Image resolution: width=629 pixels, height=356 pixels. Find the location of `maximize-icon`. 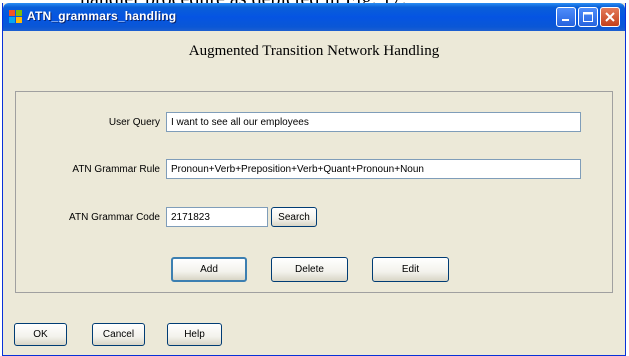

maximize-icon is located at coordinates (588, 17).